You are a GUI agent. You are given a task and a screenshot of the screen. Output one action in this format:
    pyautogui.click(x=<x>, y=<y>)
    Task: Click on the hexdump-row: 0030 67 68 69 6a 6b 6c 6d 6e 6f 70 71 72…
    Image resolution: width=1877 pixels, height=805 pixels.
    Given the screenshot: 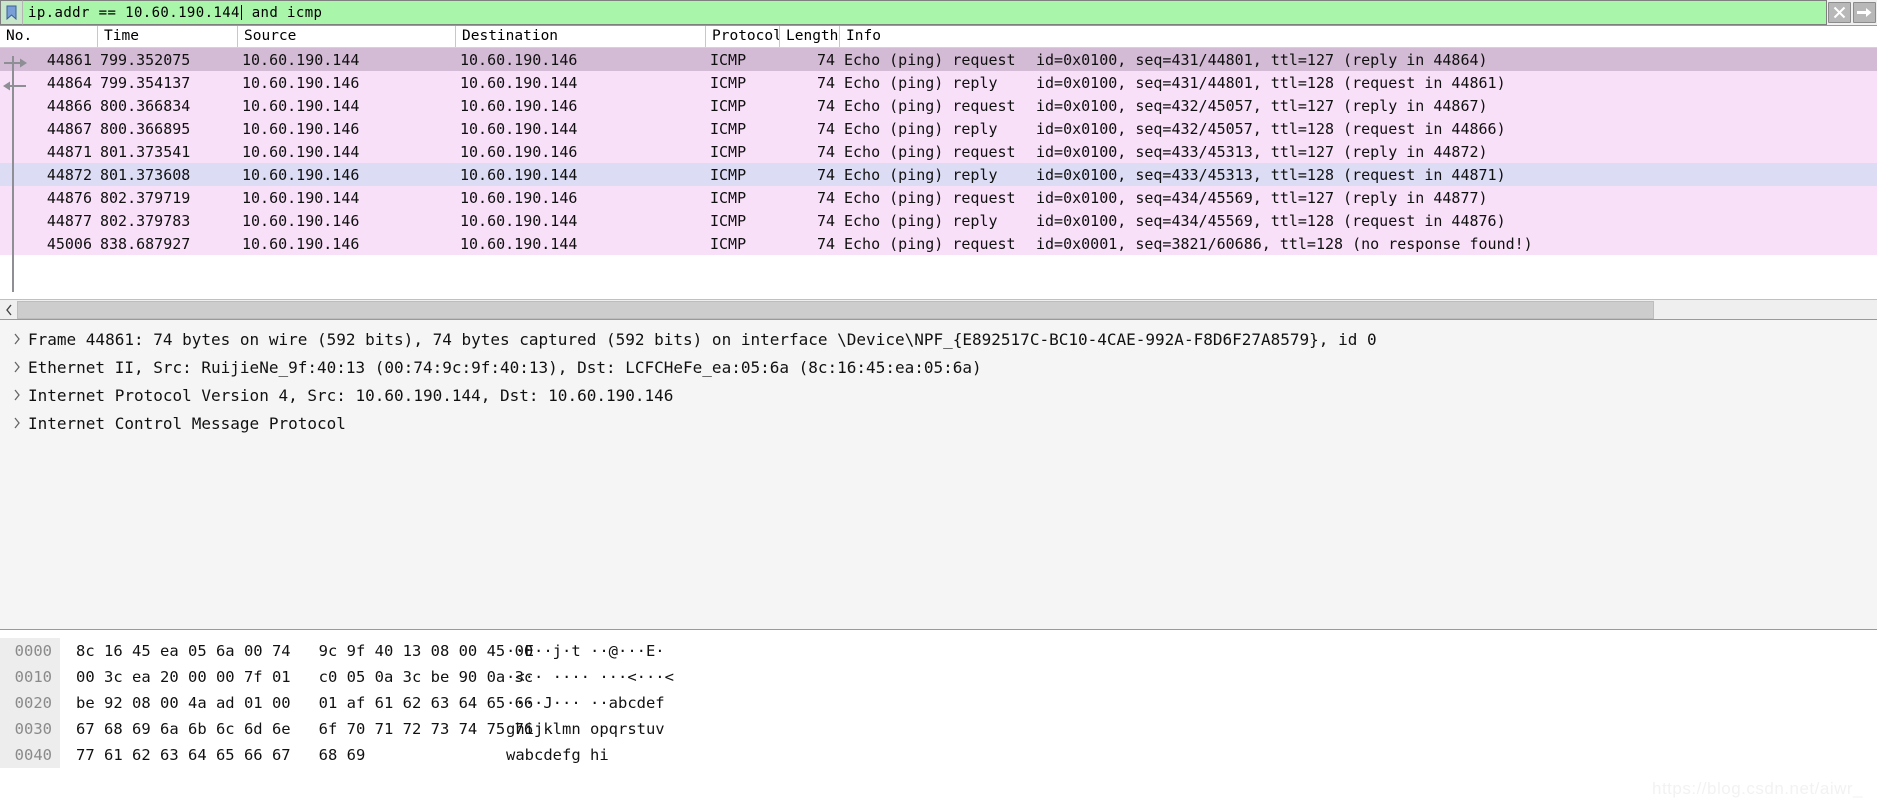 What is the action you would take?
    pyautogui.click(x=938, y=729)
    